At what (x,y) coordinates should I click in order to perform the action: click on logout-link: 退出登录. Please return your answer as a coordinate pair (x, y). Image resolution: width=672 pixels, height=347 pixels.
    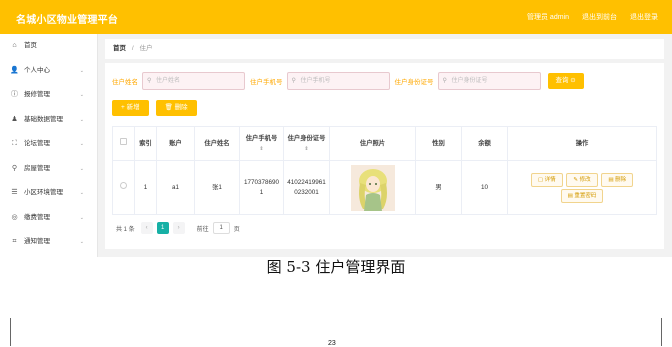
    Looking at the image, I should click on (644, 17).